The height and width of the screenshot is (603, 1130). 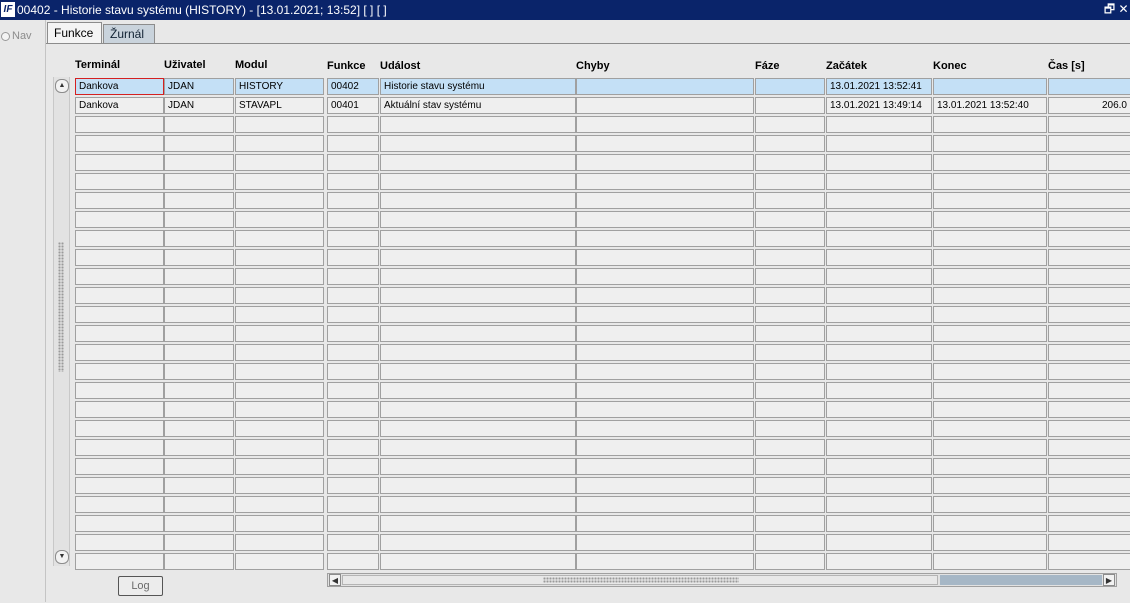 What do you see at coordinates (61, 321) in the screenshot?
I see `vertical-scrollbar: ▲ ▼` at bounding box center [61, 321].